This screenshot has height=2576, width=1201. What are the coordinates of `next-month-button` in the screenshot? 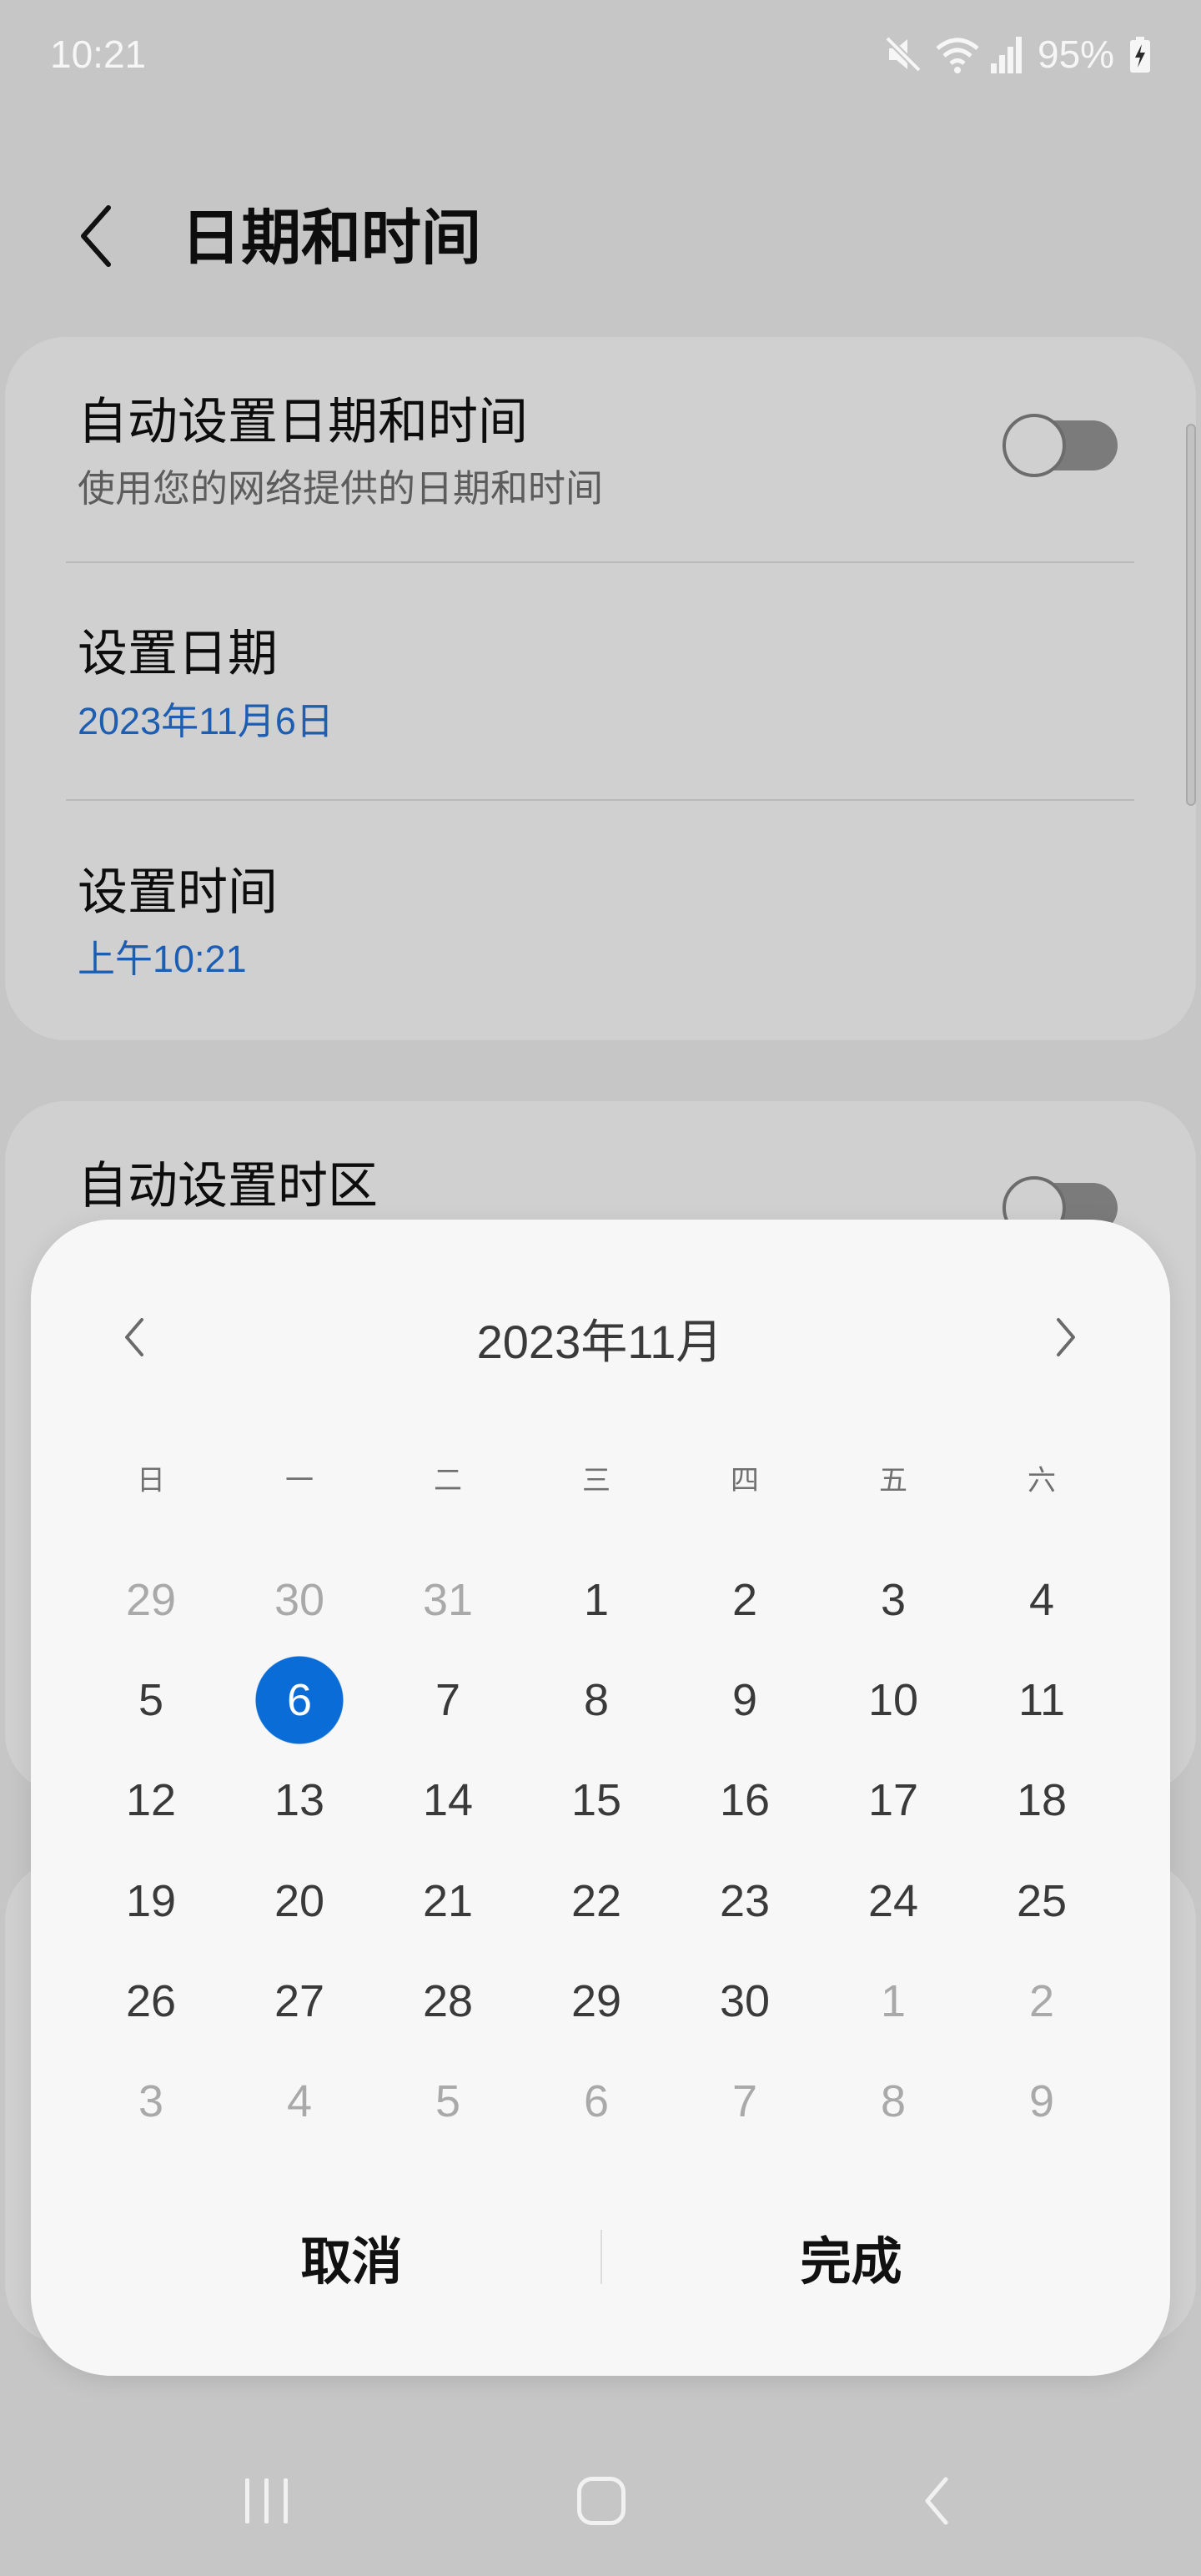 It's located at (1066, 1337).